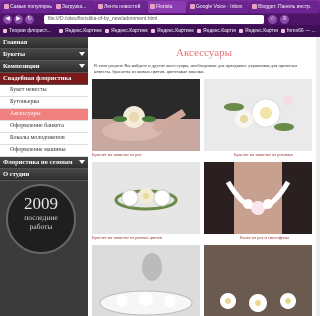 The width and height of the screenshot is (320, 316). What do you see at coordinates (204, 53) in the screenshot?
I see `page-title: Аксессуары` at bounding box center [204, 53].